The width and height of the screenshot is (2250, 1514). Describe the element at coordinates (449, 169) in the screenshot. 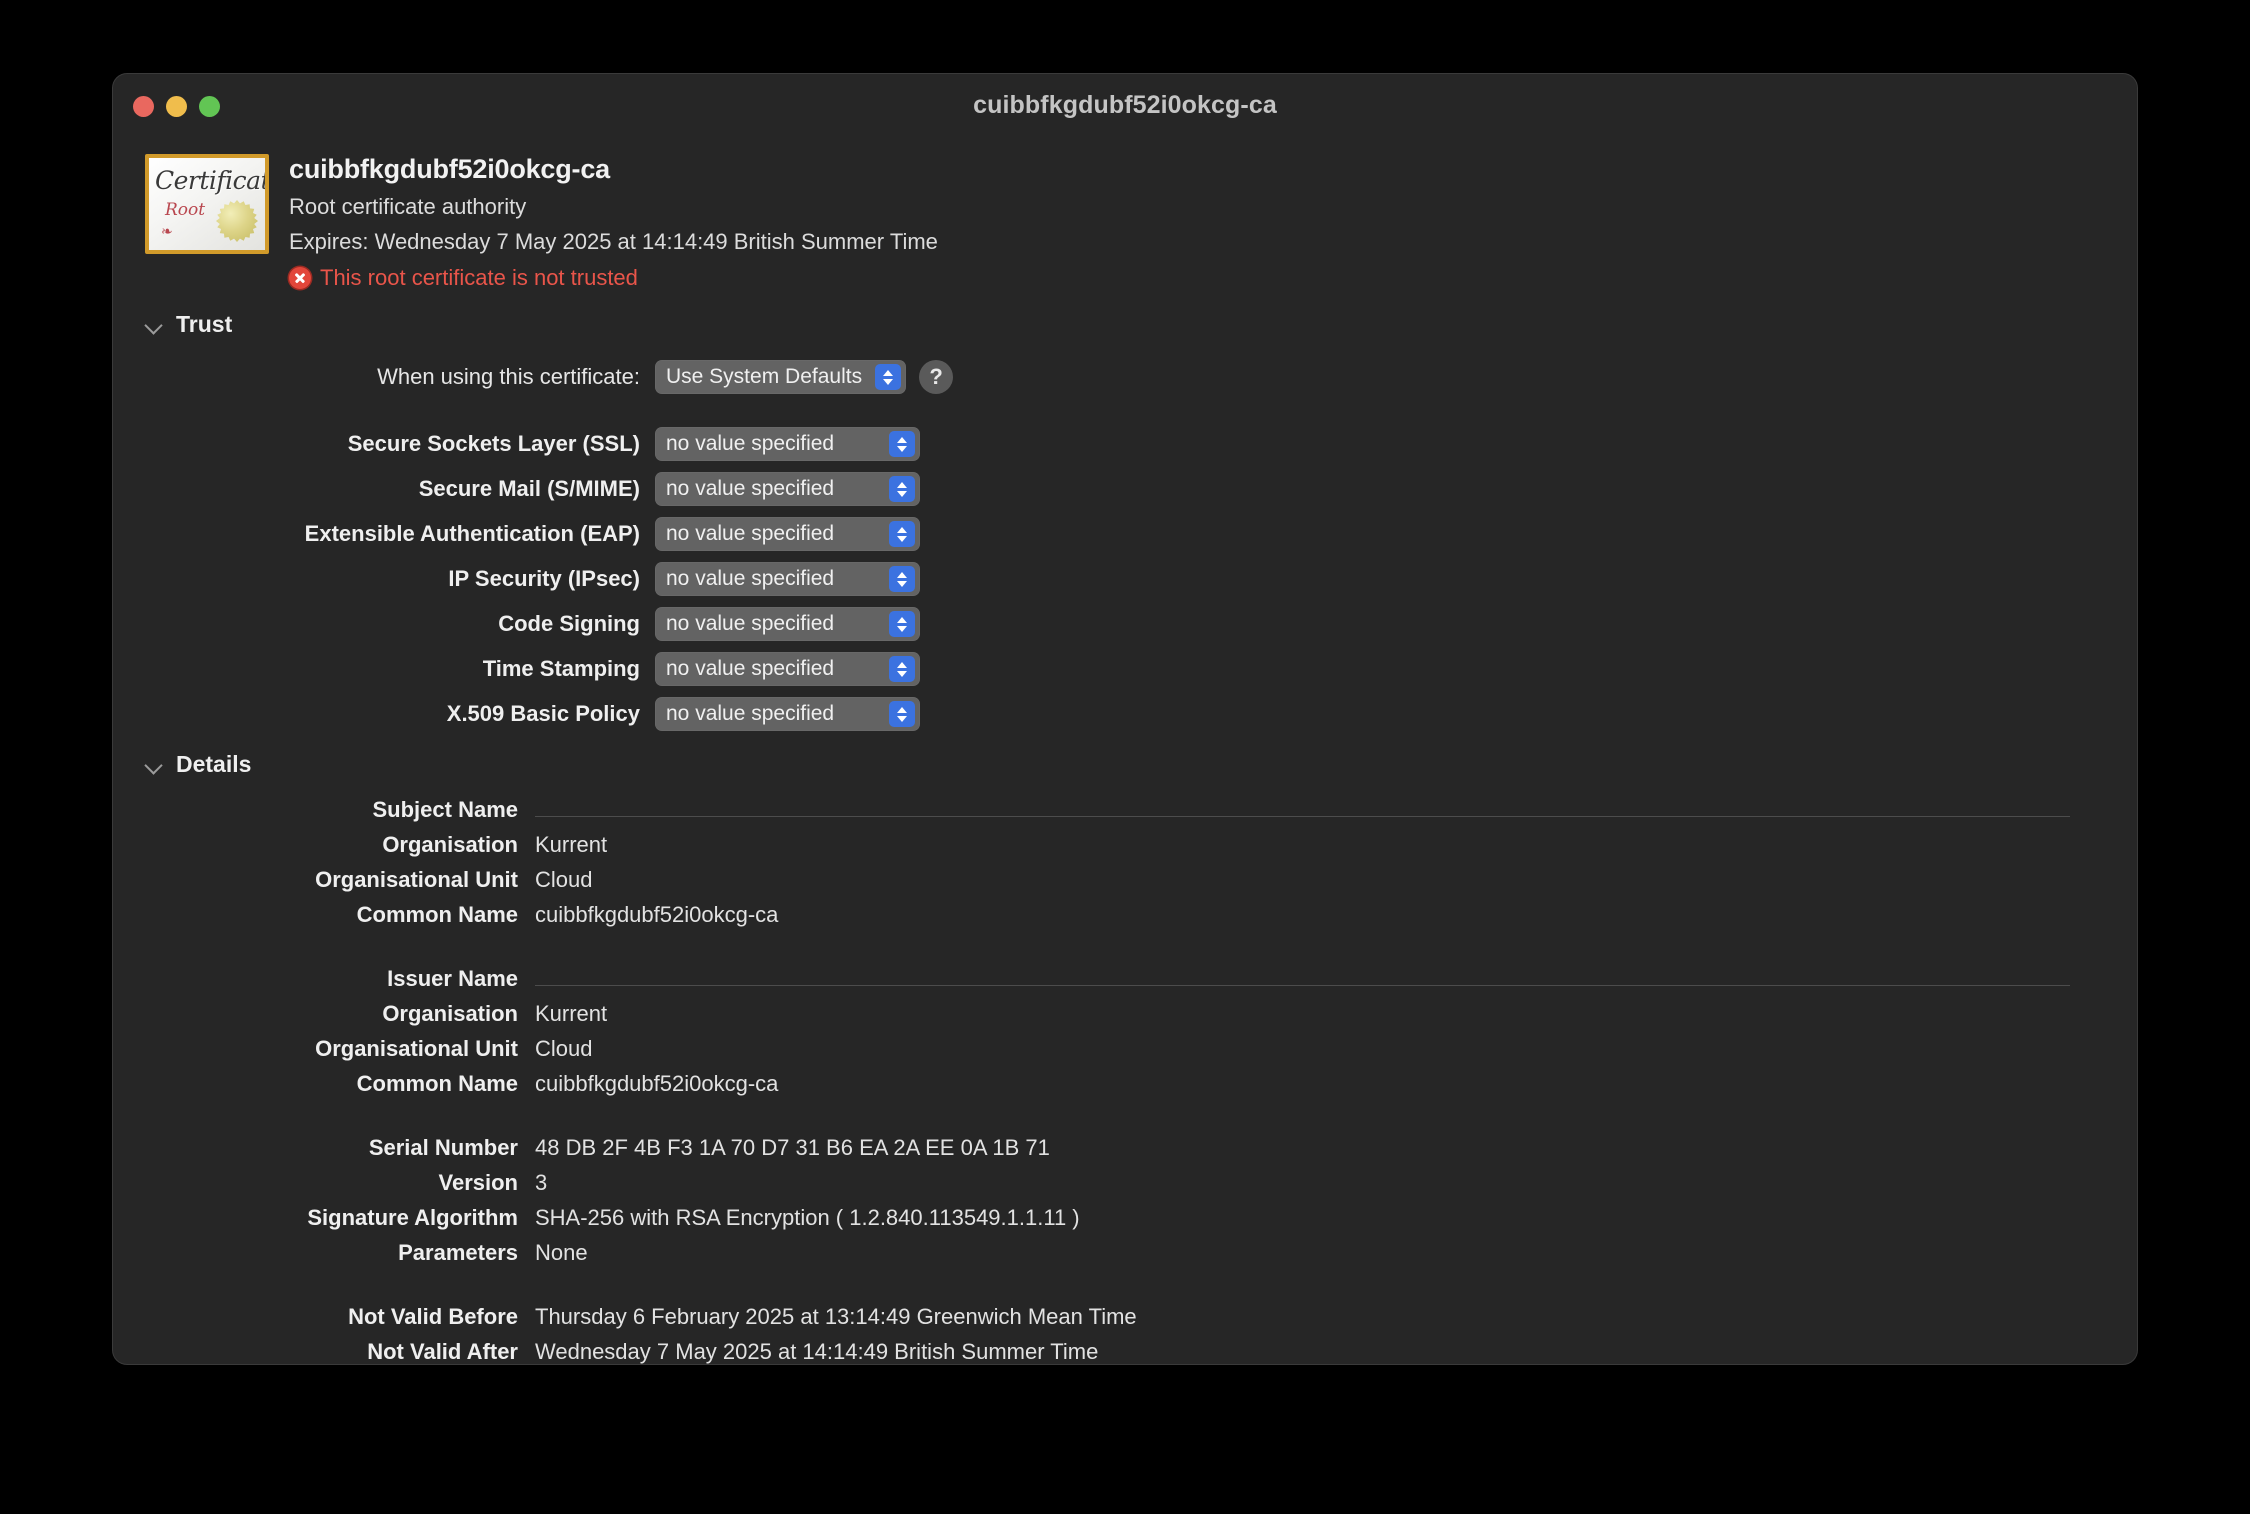

I see `certificate-name: cuibbfkgdubf52i0okcg-ca` at that location.